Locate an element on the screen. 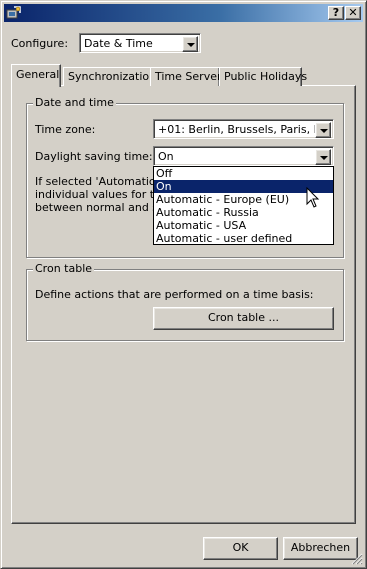 The image size is (367, 569). help-button: ? is located at coordinates (336, 13).